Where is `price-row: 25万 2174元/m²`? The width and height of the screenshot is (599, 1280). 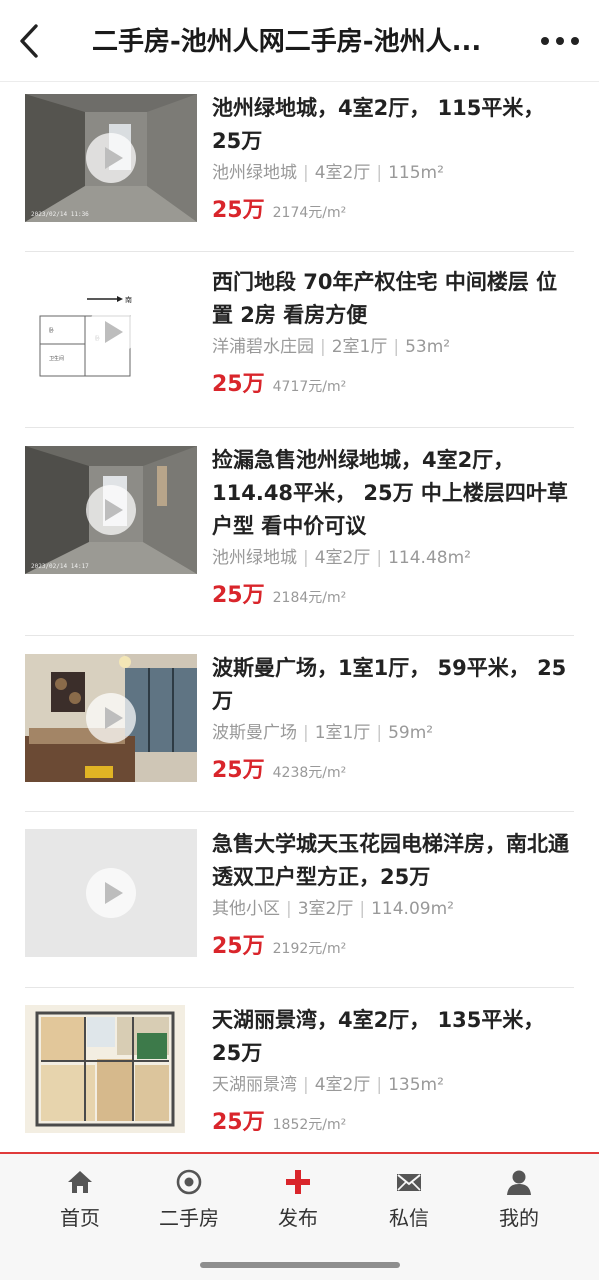
price-row: 25万 2174元/m² is located at coordinates (393, 212).